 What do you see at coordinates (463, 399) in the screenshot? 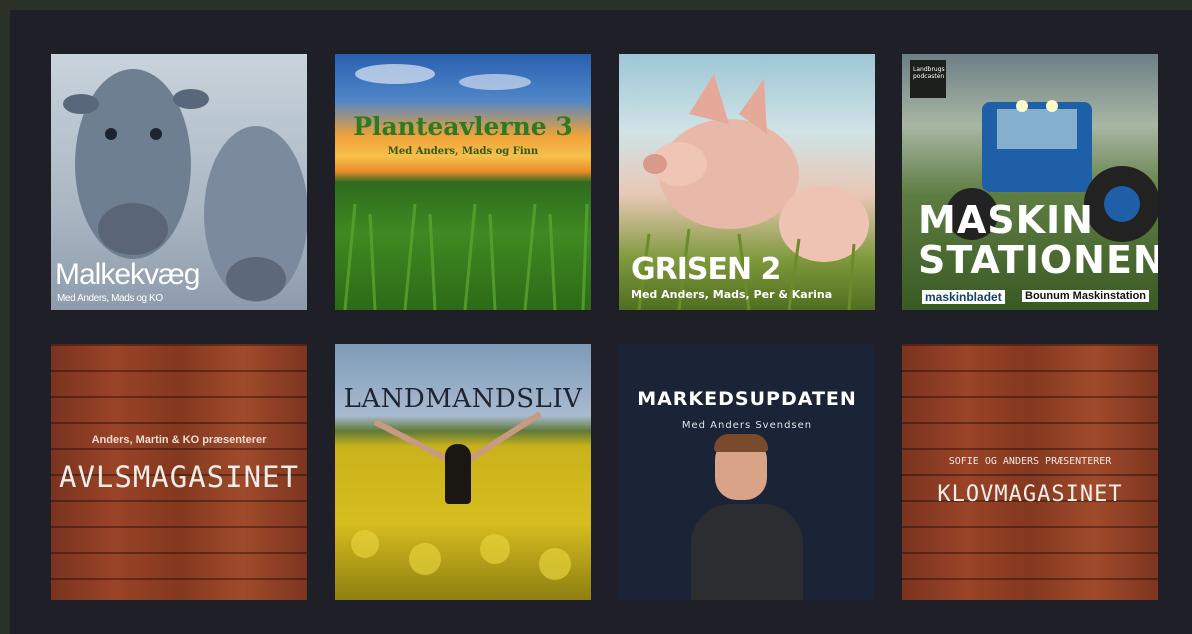
I see `podcast-title: LANDMANDSLIV` at bounding box center [463, 399].